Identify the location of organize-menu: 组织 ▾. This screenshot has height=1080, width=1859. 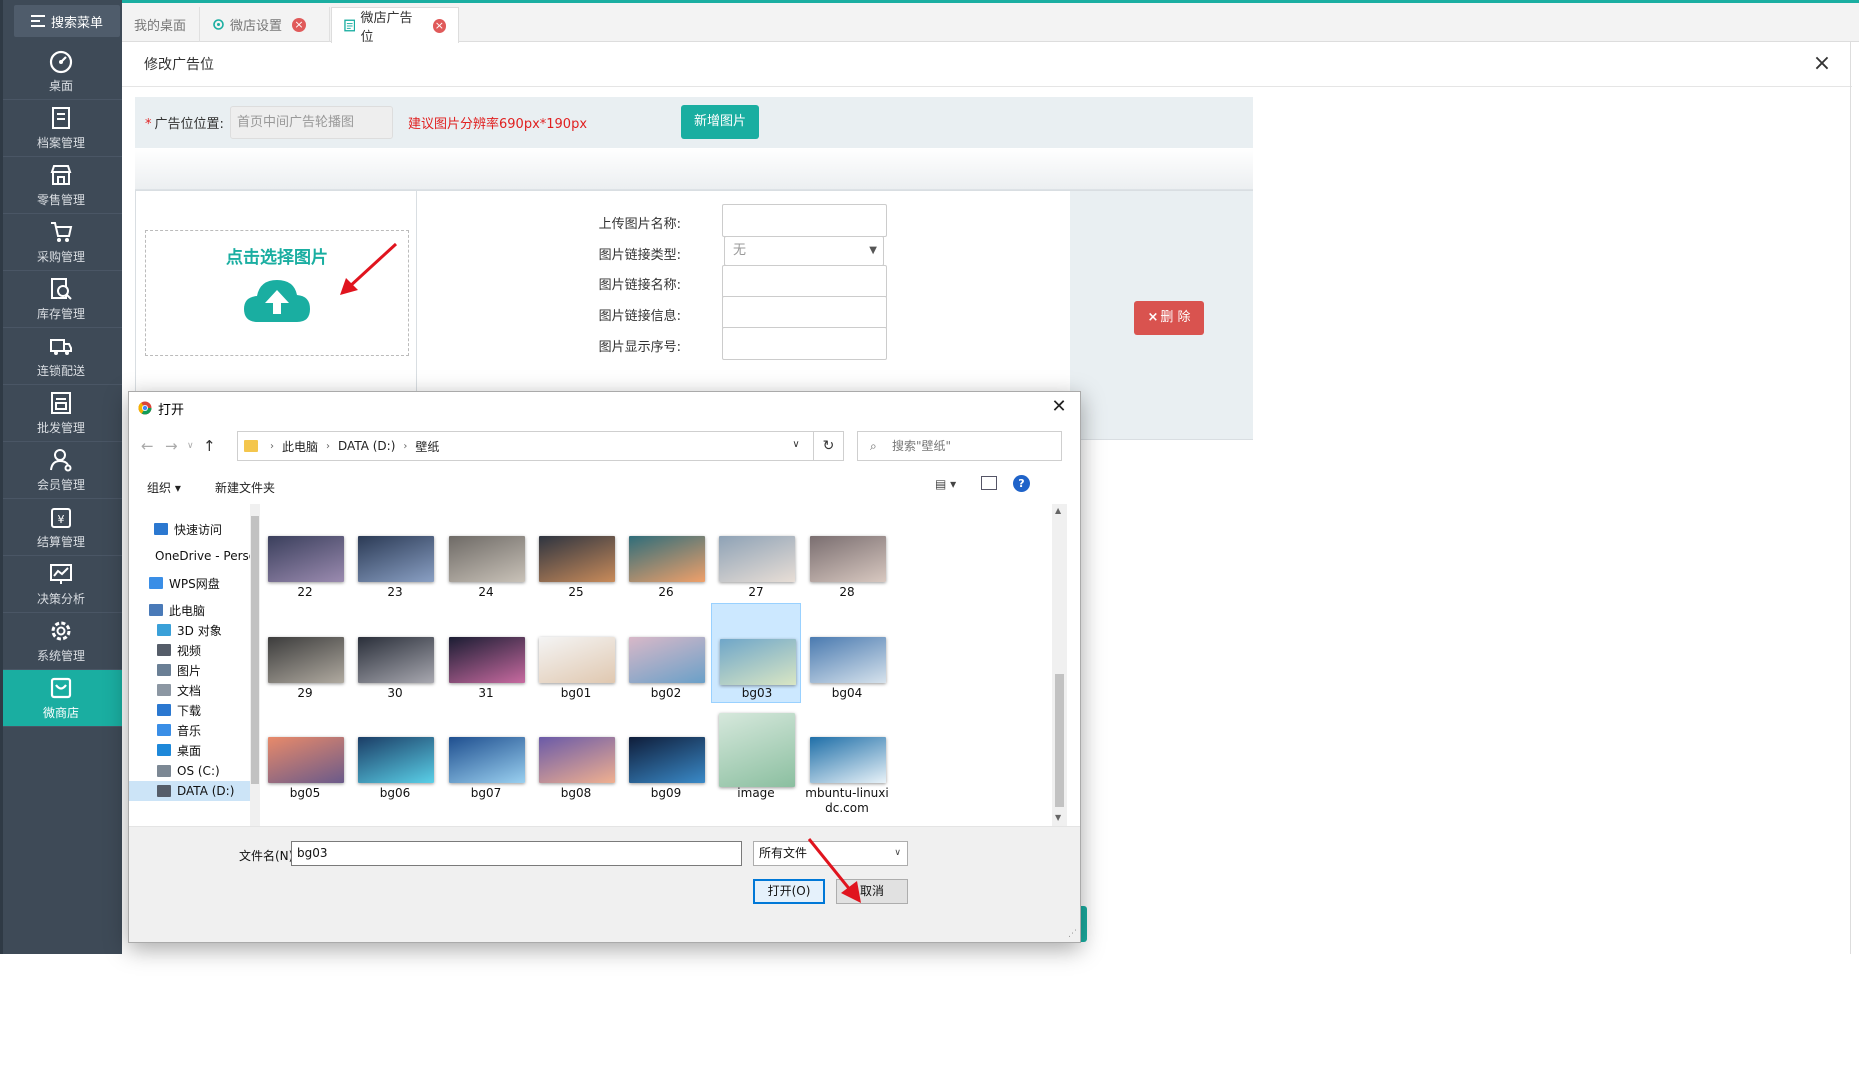
(164, 487).